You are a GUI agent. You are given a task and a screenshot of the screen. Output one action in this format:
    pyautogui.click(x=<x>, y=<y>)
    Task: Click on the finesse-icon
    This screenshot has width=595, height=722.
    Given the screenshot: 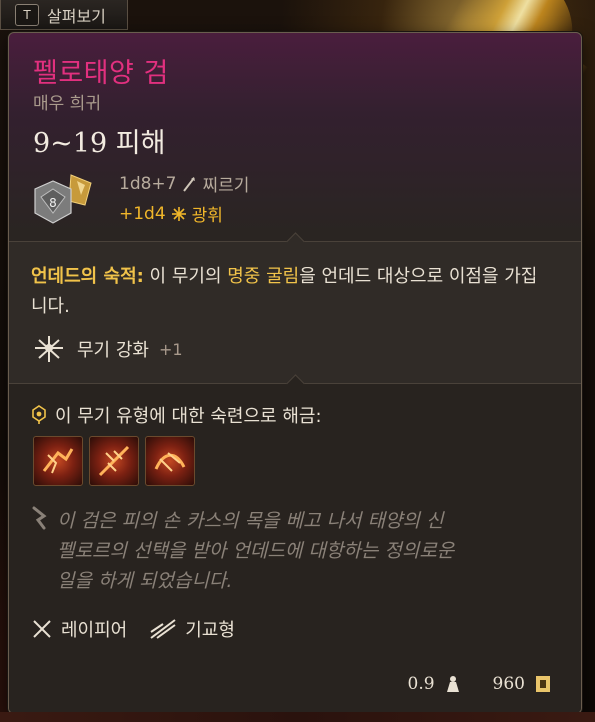 What is the action you would take?
    pyautogui.click(x=163, y=629)
    